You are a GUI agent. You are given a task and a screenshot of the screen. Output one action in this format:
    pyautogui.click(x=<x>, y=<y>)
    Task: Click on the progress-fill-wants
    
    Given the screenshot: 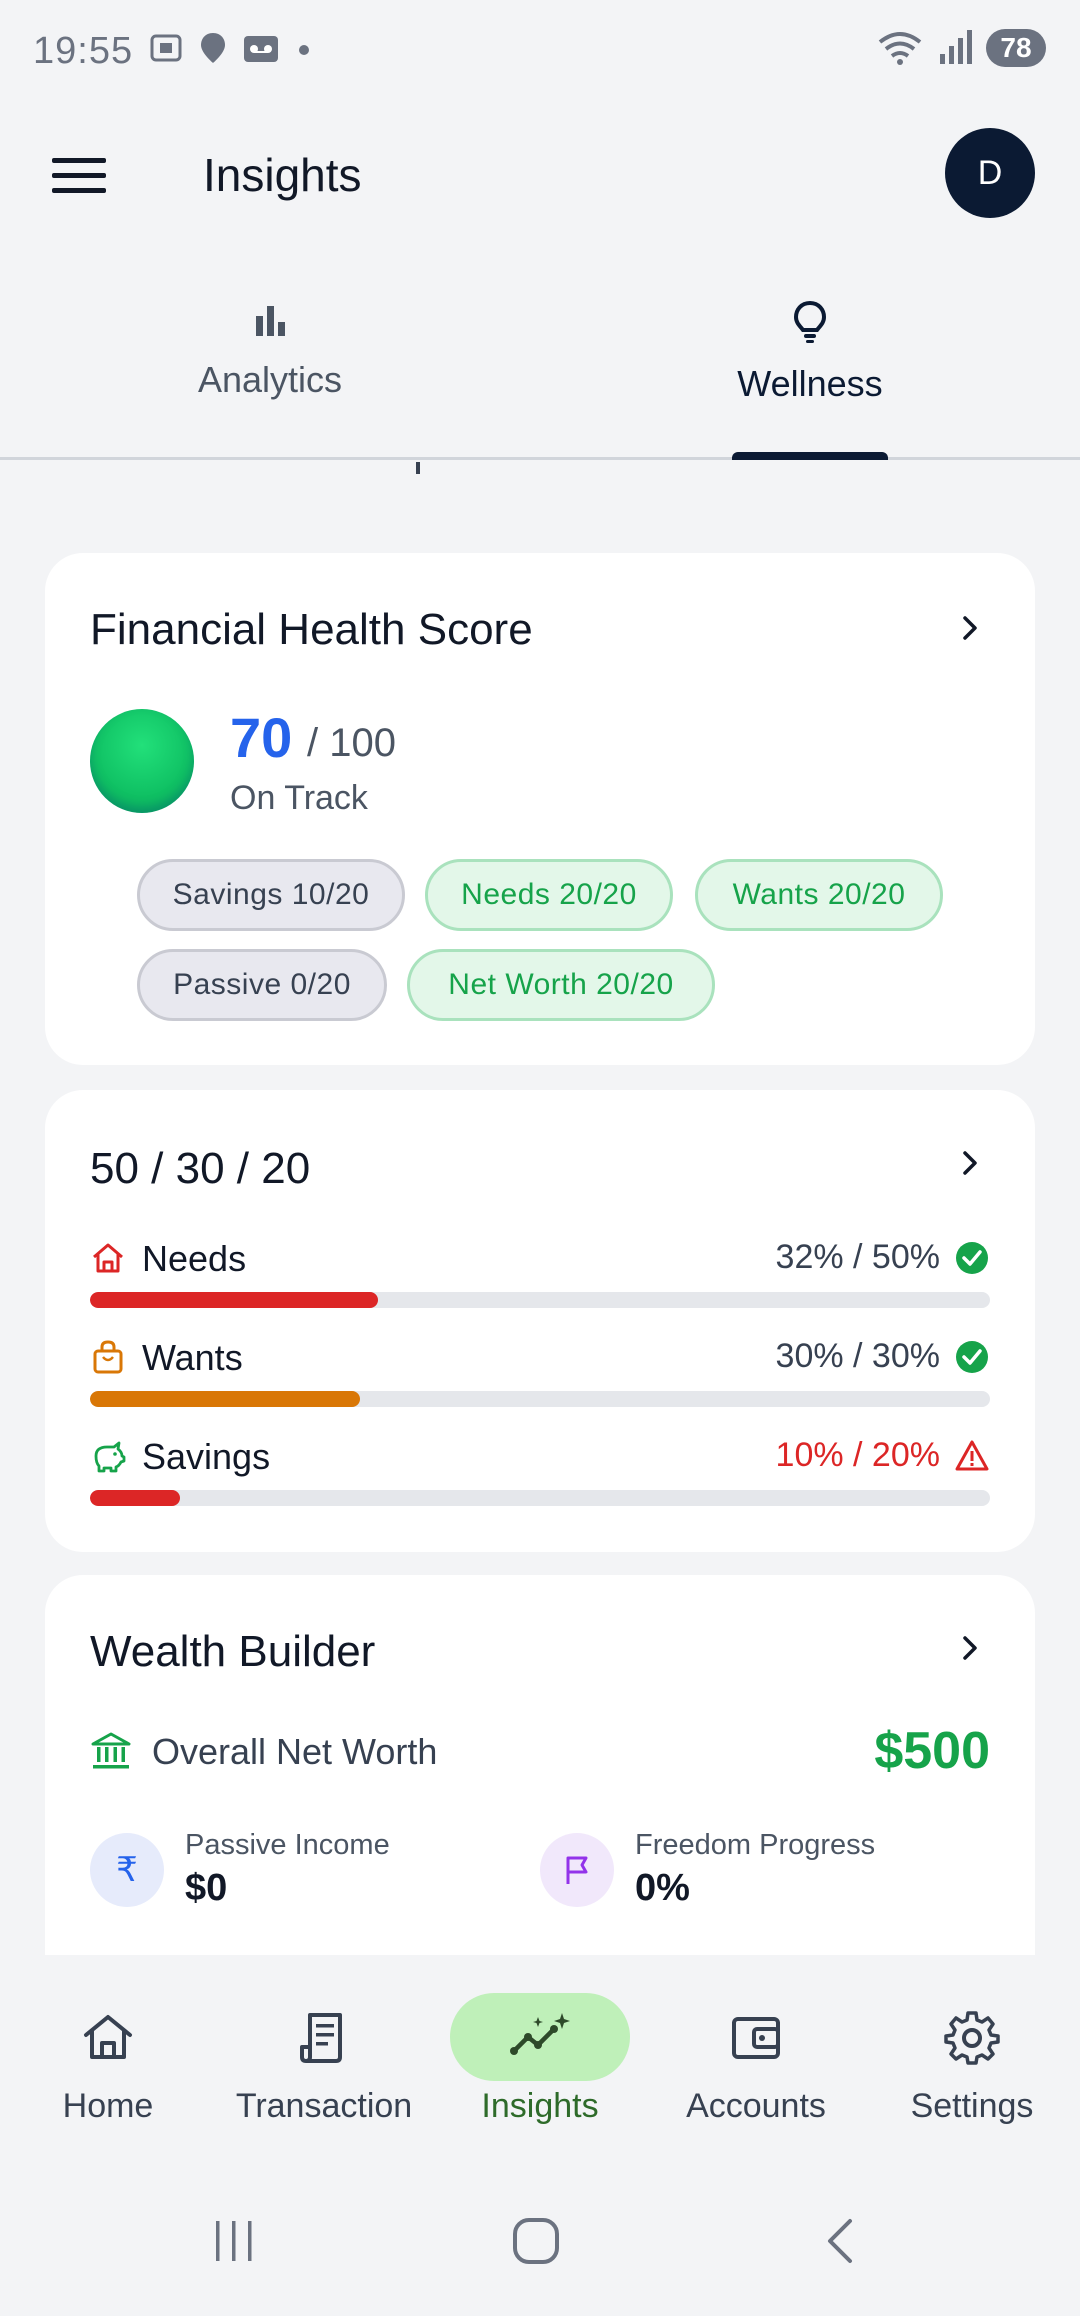 What is the action you would take?
    pyautogui.click(x=225, y=1399)
    